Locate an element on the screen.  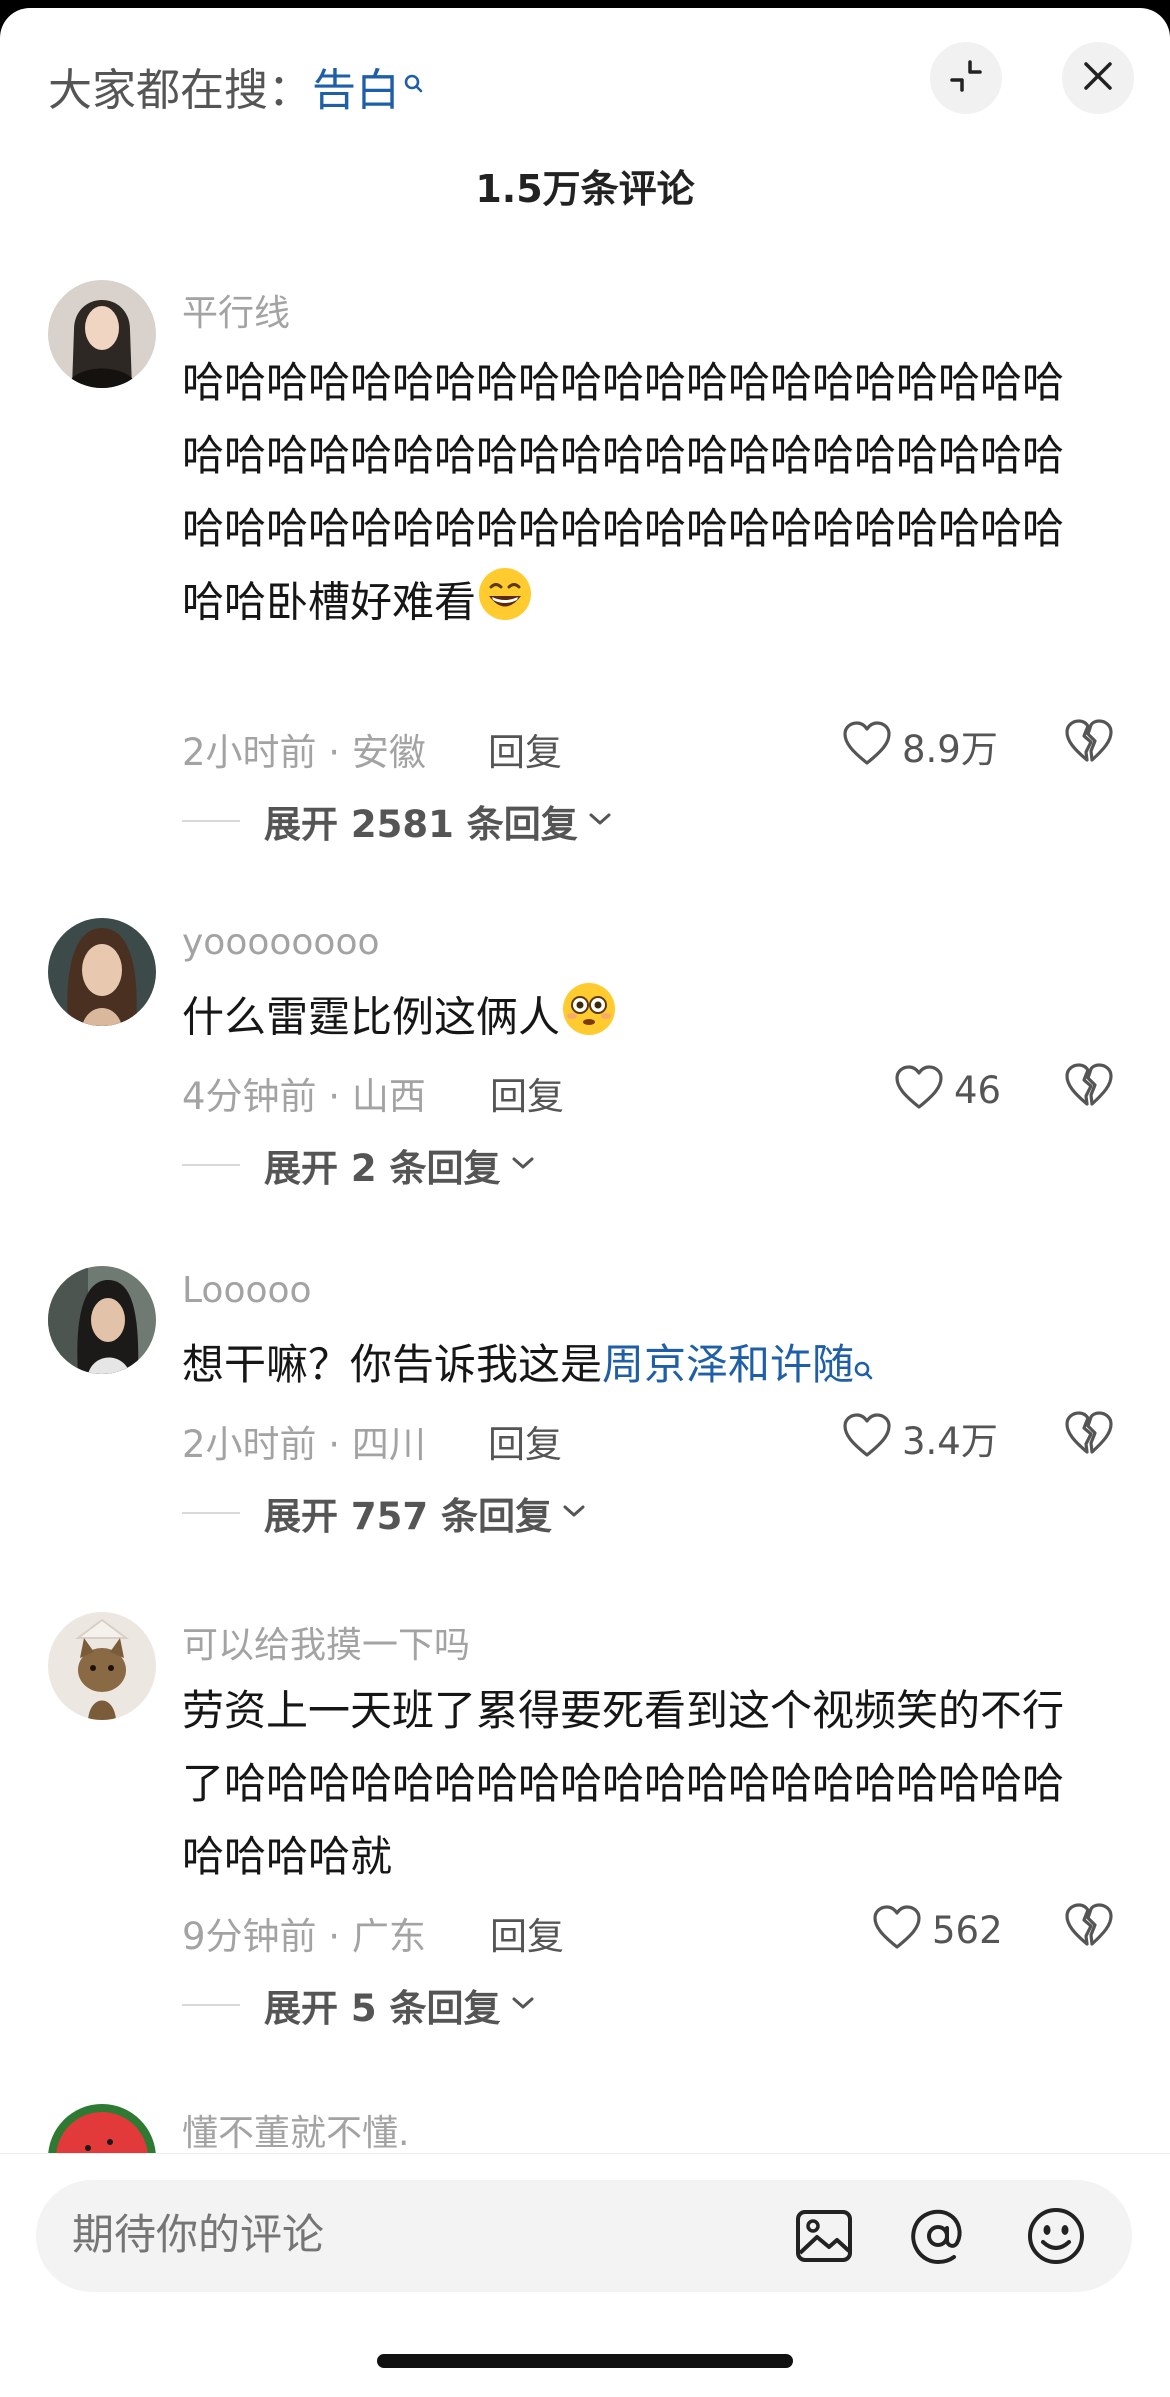
like-button: 46 is located at coordinates (947, 1090).